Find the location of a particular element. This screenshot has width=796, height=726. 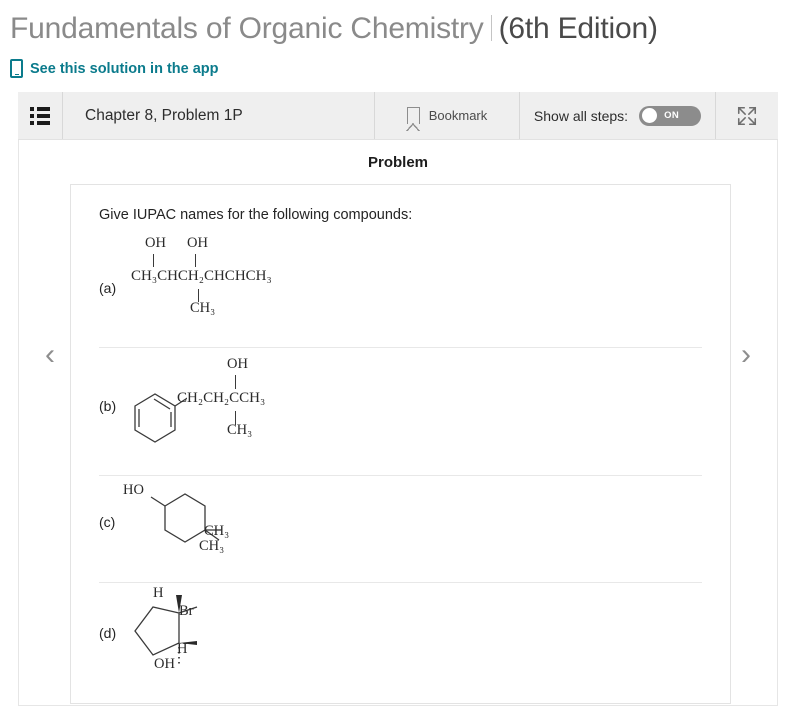

chapter-problem-title: Chapter 8, Problem 1P is located at coordinates (164, 115).